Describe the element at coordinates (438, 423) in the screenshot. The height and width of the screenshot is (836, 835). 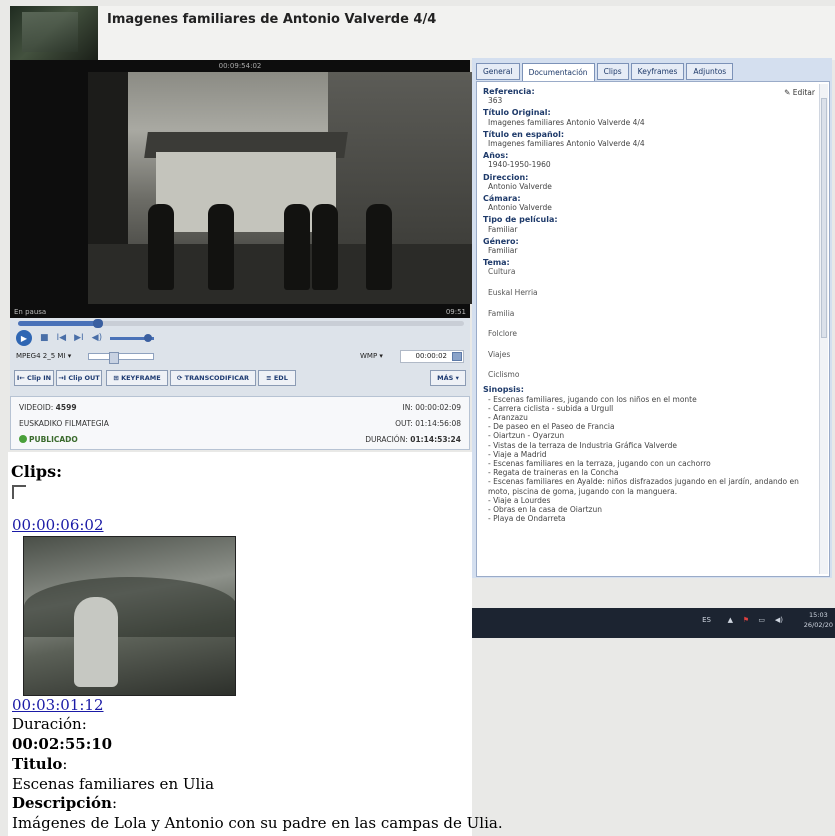
I see `out-value: 01:14:56:08` at that location.